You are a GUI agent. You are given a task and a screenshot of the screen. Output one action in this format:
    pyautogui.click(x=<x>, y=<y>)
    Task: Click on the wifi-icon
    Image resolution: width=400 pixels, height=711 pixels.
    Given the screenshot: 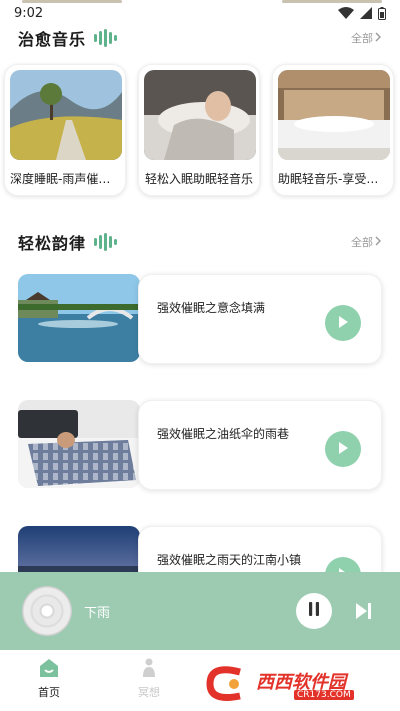 What is the action you would take?
    pyautogui.click(x=346, y=13)
    